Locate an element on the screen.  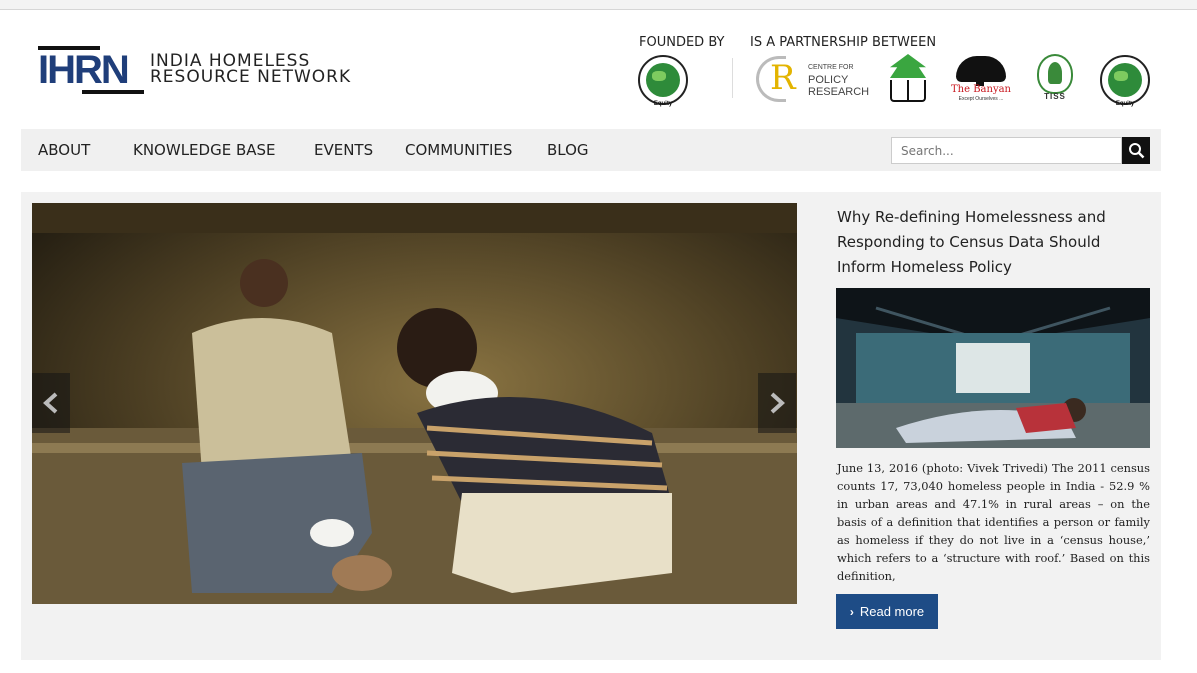
chevron-right-icon is located at coordinates (777, 403).